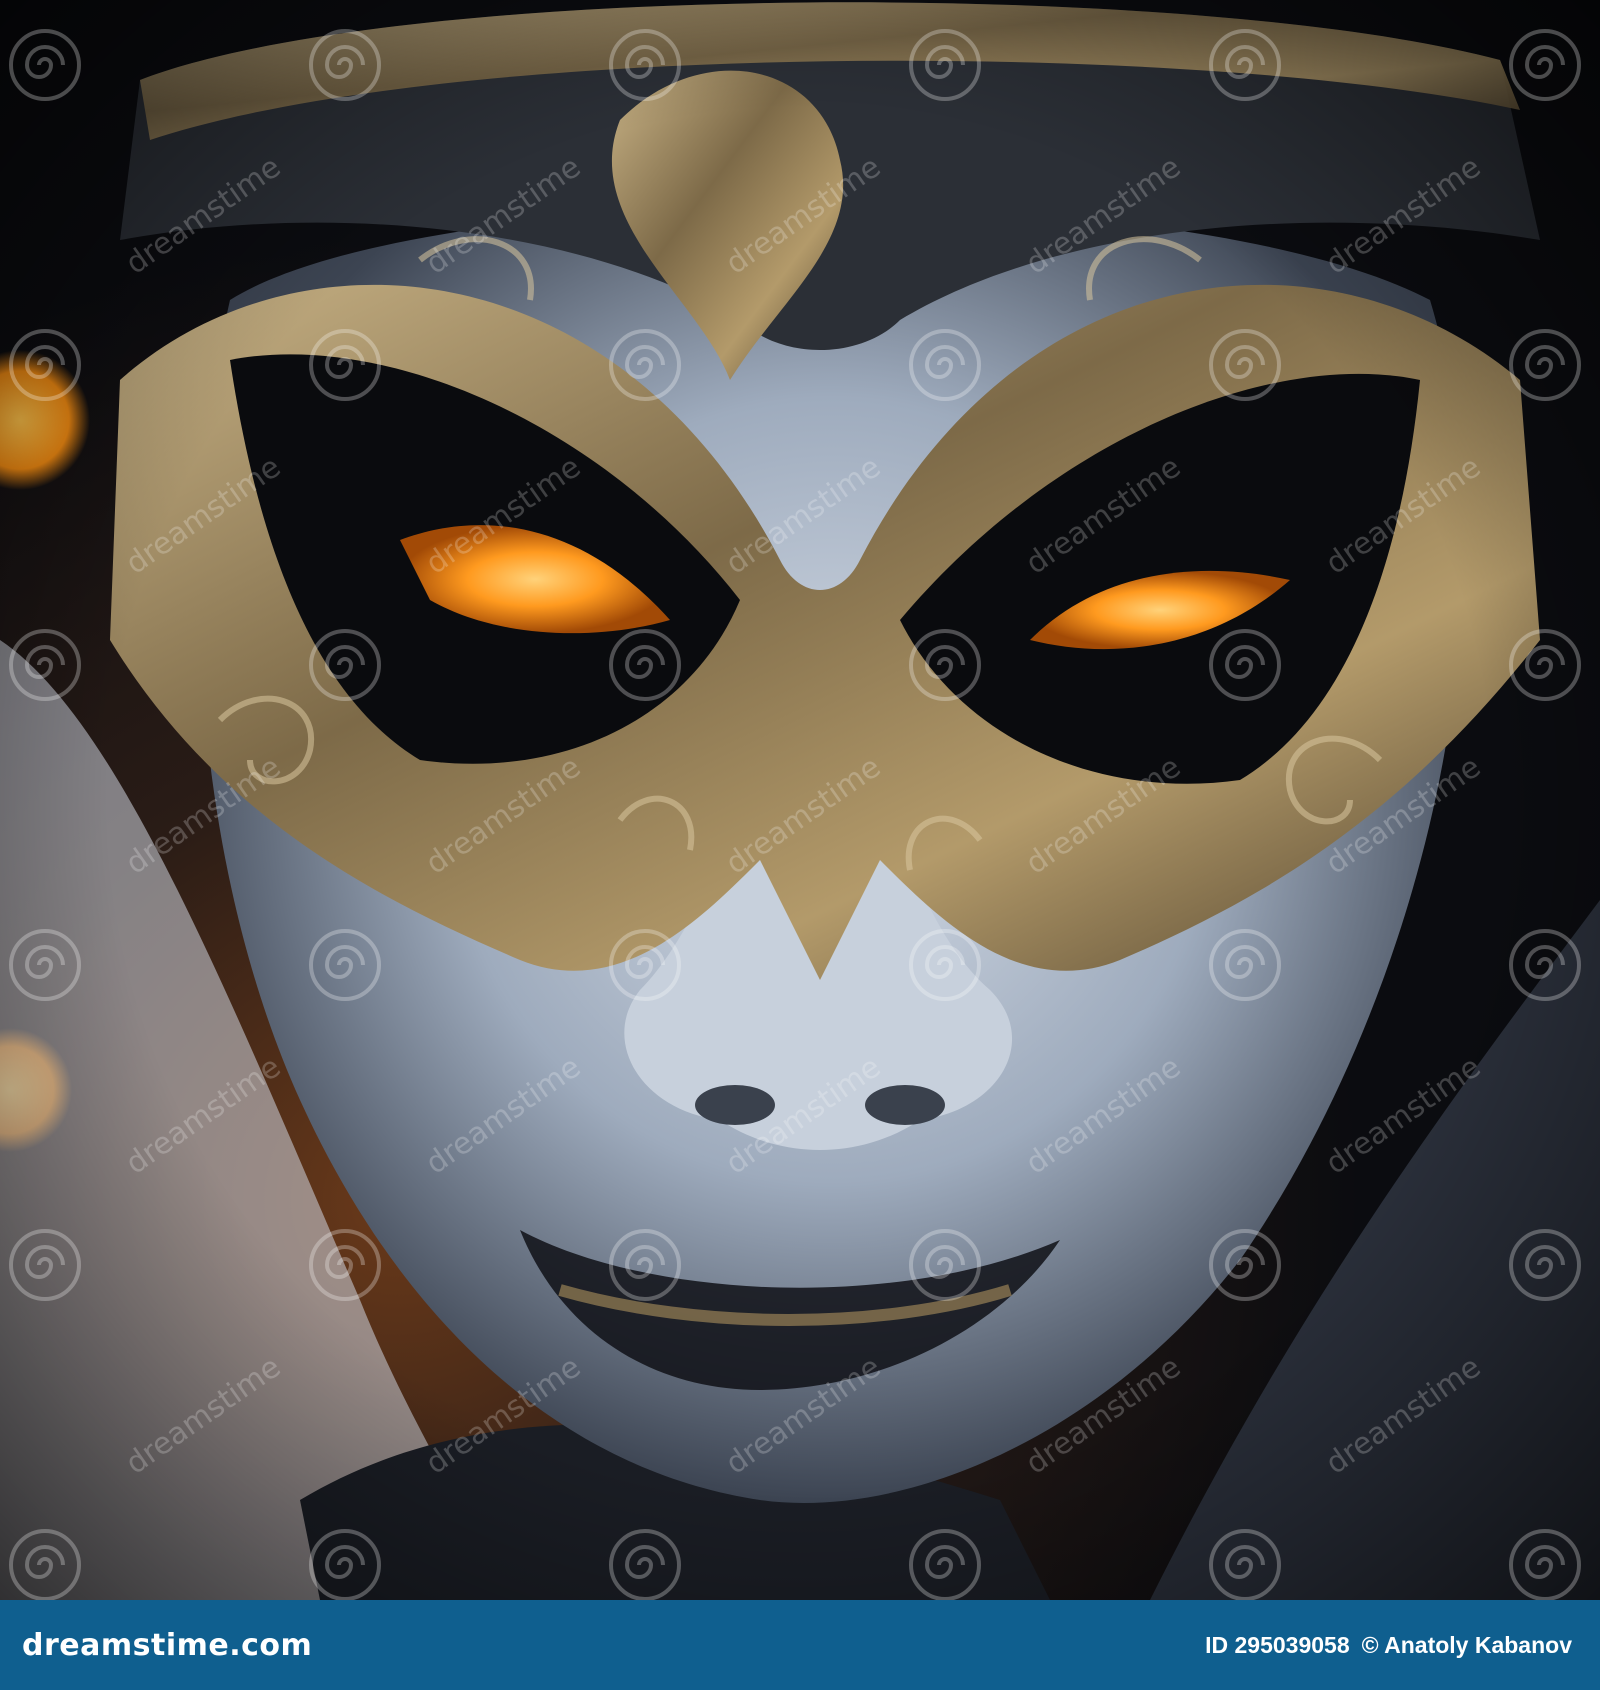 Image resolution: width=1600 pixels, height=1690 pixels. Describe the element at coordinates (1277, 1644) in the screenshot. I see `image-id: ID 295039058` at that location.